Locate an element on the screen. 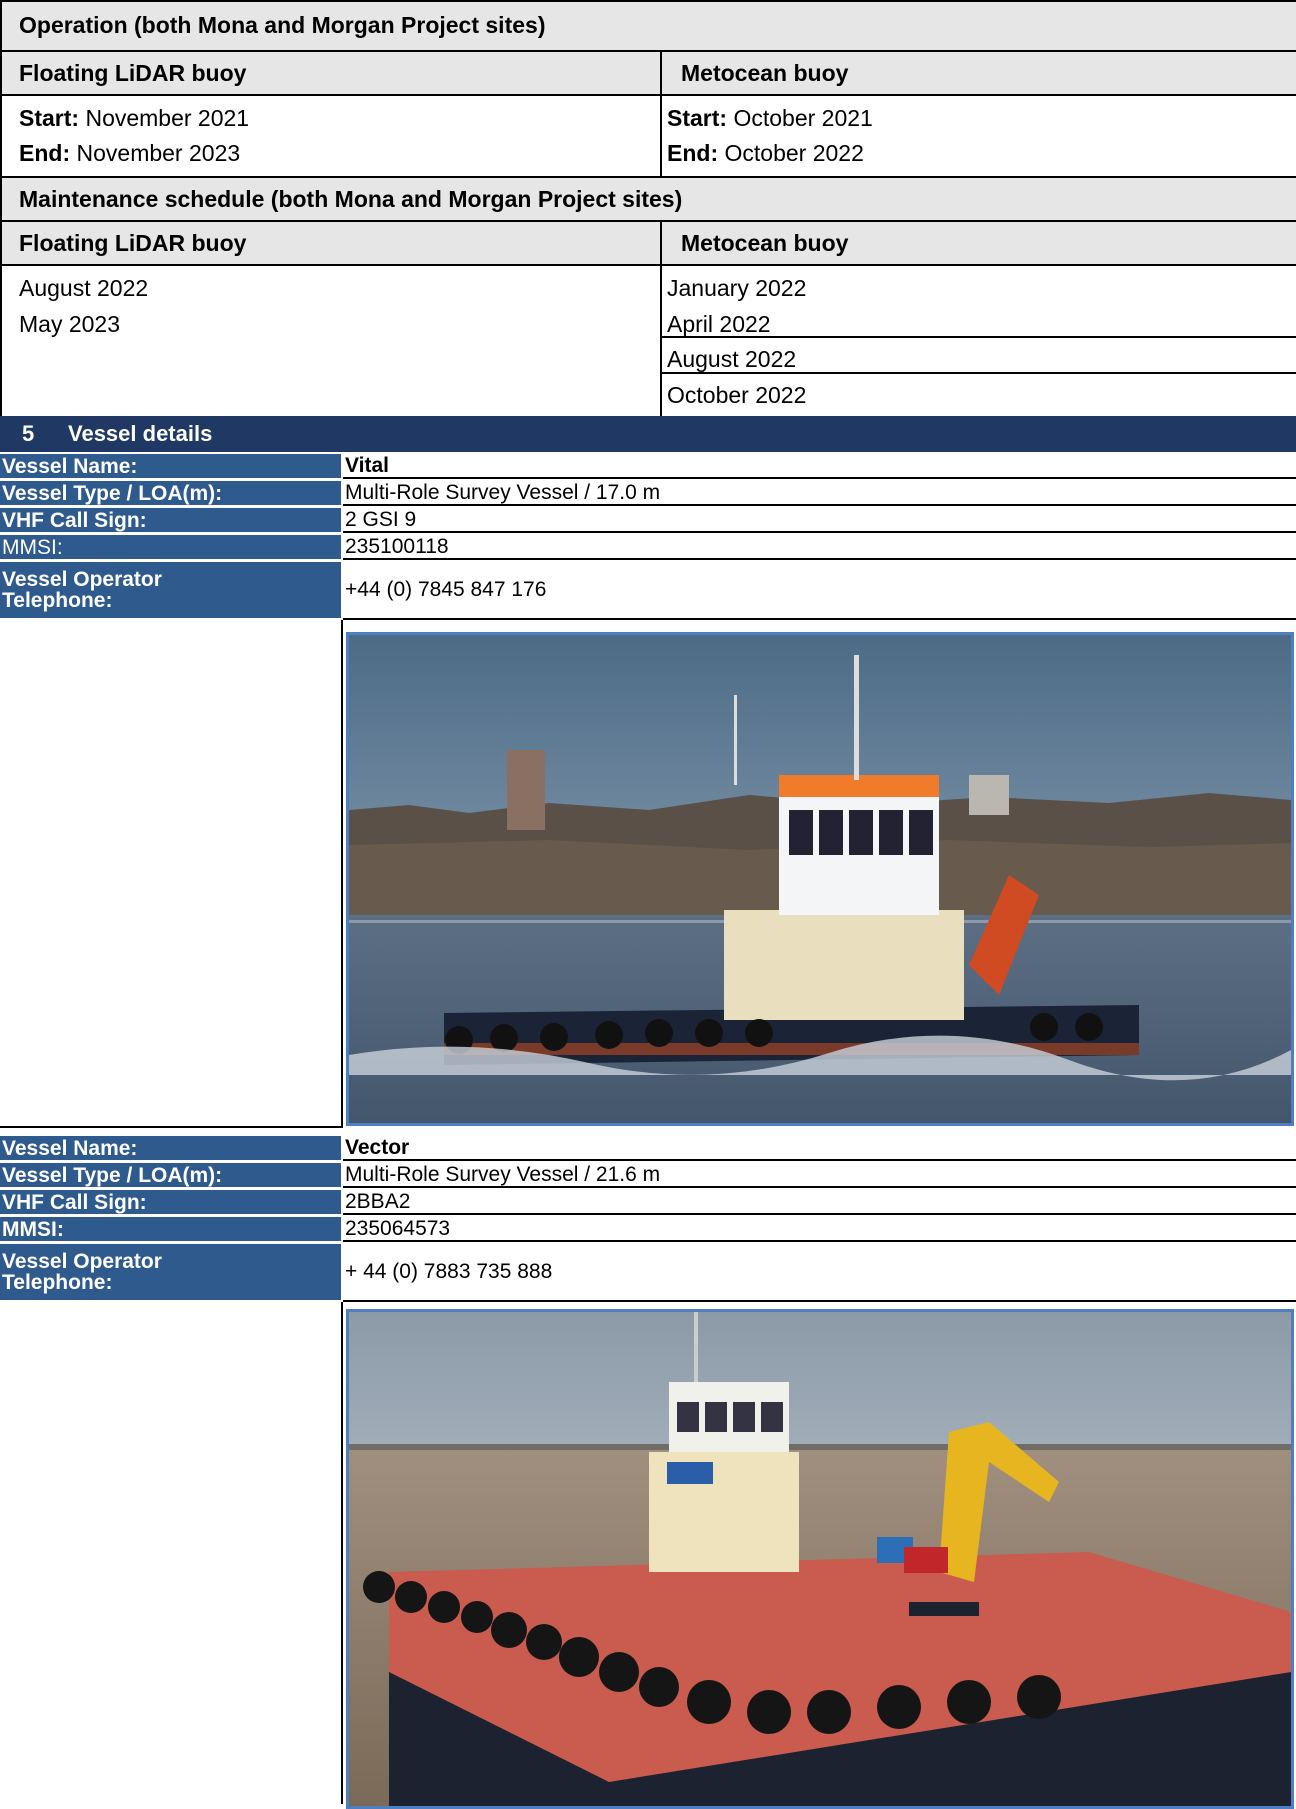 The height and width of the screenshot is (1809, 1296). operator-telephone-value: + 44 (0) 7883 735 888 is located at coordinates (819, 1273).